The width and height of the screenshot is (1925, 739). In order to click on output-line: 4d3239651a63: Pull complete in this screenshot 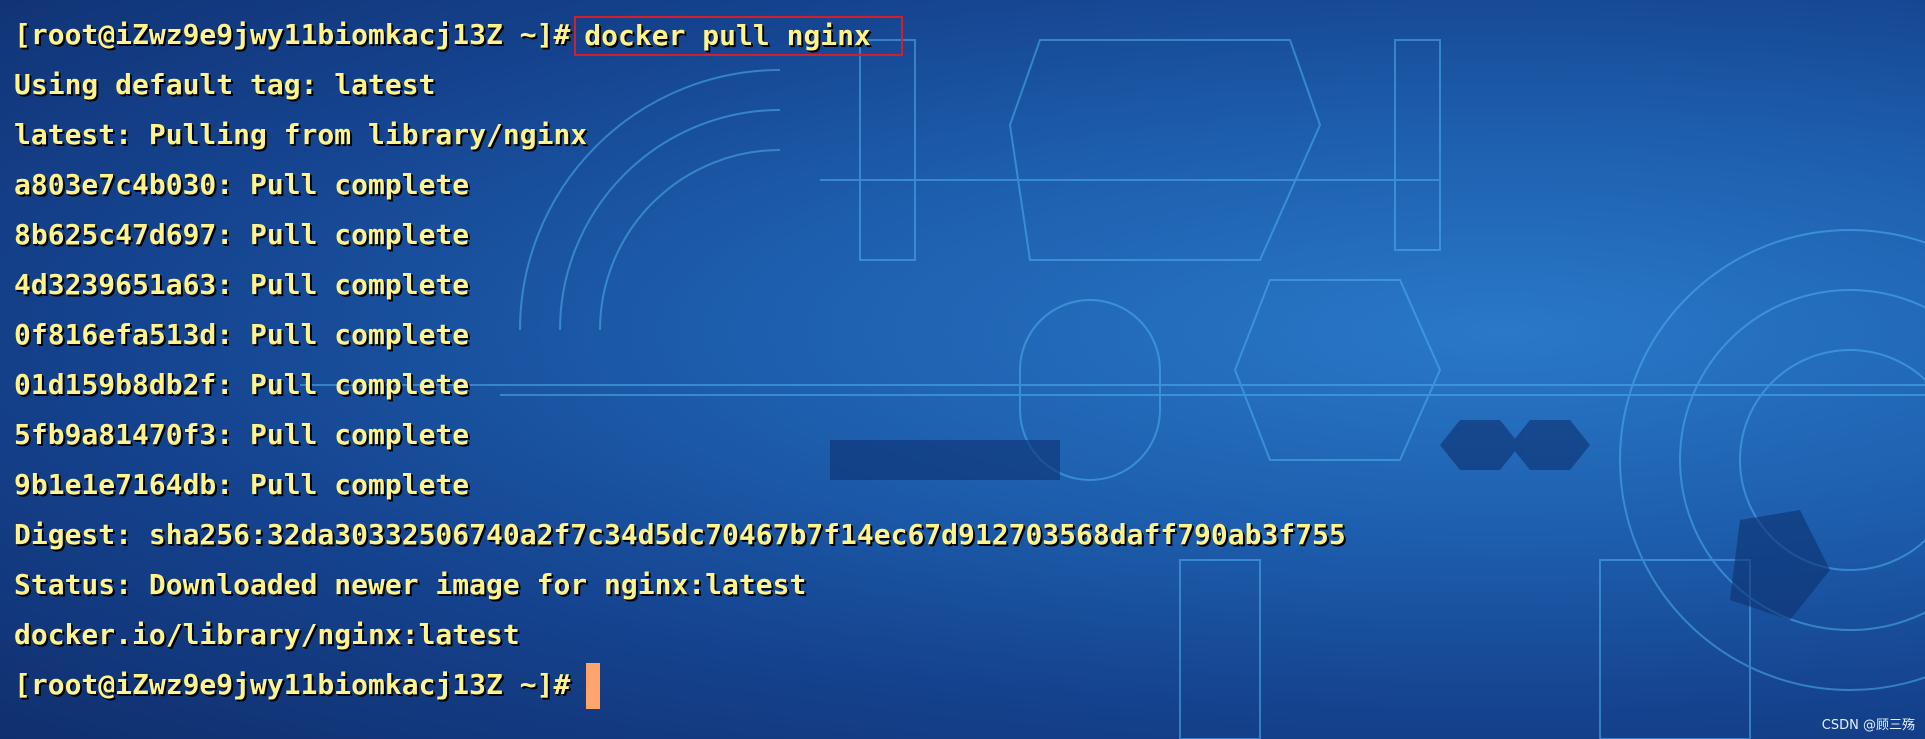, I will do `click(242, 284)`.